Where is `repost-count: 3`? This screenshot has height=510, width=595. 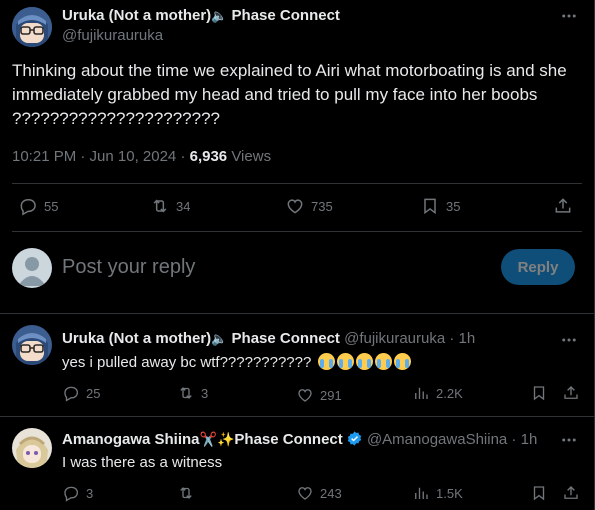
repost-count: 3 is located at coordinates (205, 393).